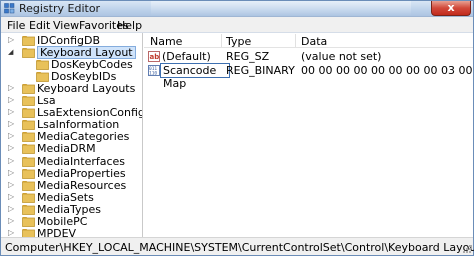  What do you see at coordinates (16, 25) in the screenshot?
I see `menu-file: File` at bounding box center [16, 25].